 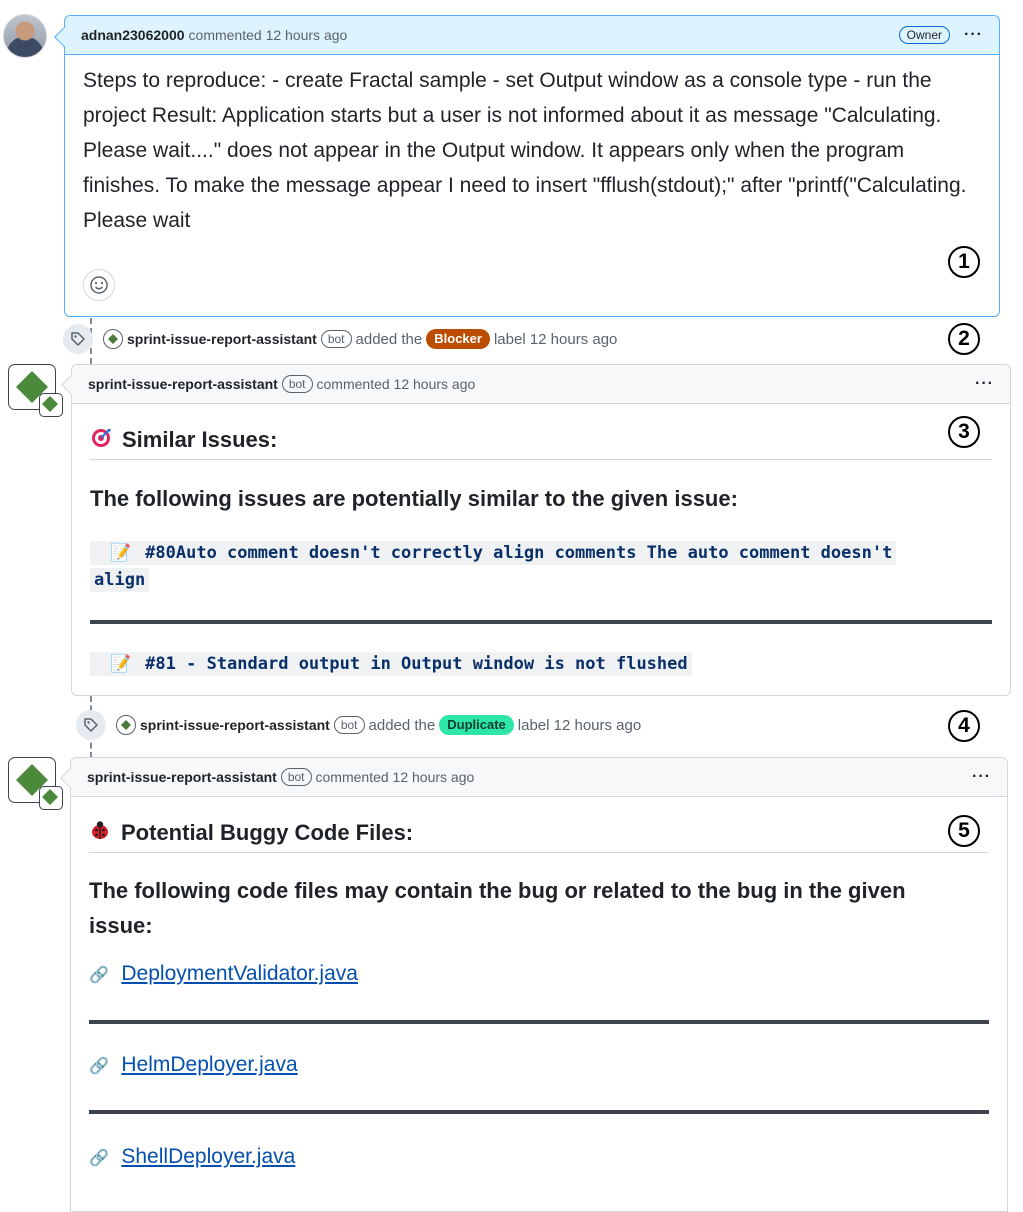 What do you see at coordinates (476, 725) in the screenshot?
I see `label-duplicate: Duplicate` at bounding box center [476, 725].